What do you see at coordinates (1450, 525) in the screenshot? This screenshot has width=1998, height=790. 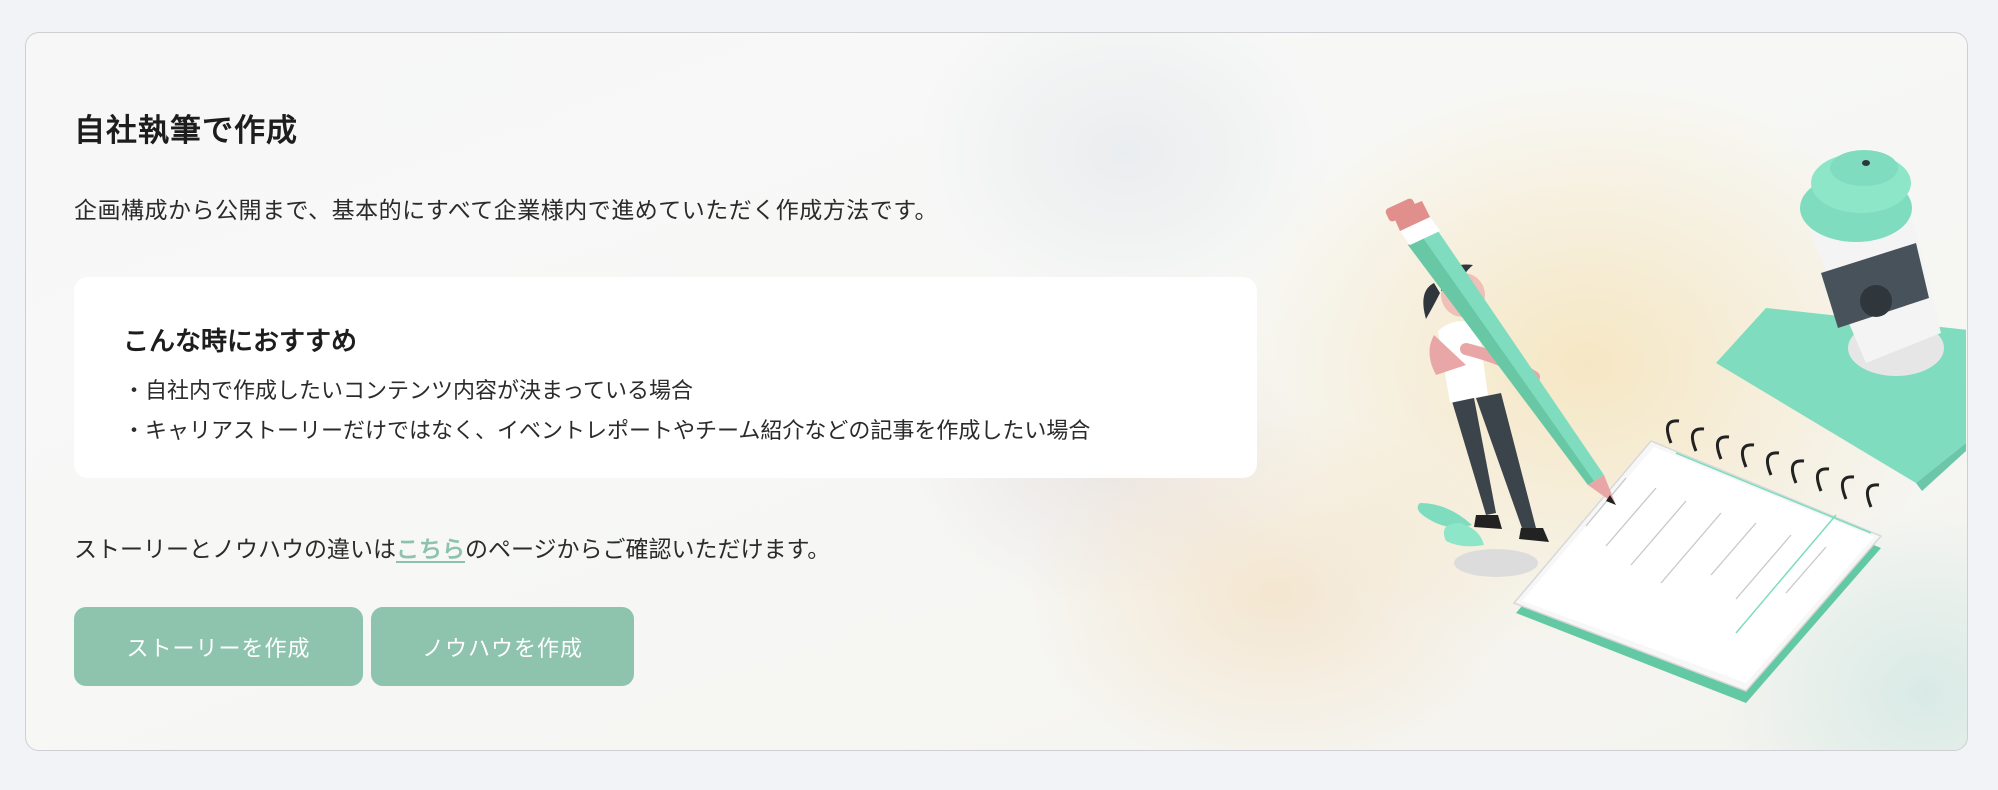 I see `plant-leaves` at bounding box center [1450, 525].